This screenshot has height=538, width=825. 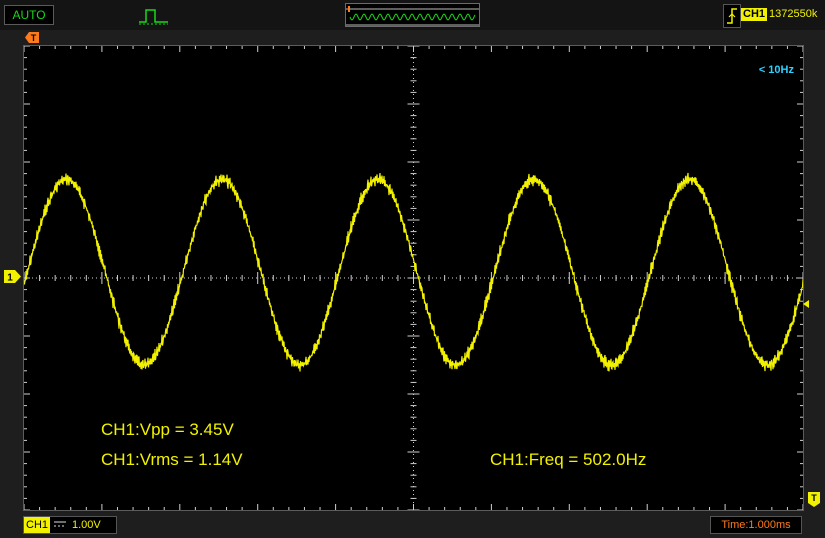 I want to click on overview-trace, so click(x=412, y=16).